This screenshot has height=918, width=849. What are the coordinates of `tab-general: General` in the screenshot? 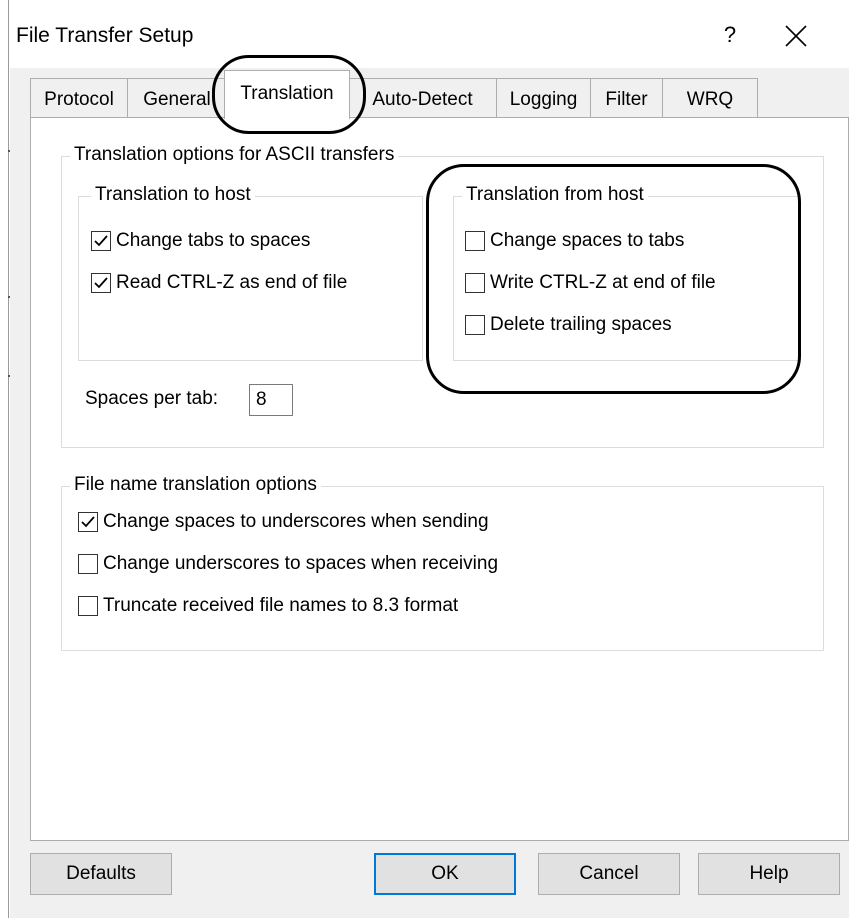 It's located at (177, 98).